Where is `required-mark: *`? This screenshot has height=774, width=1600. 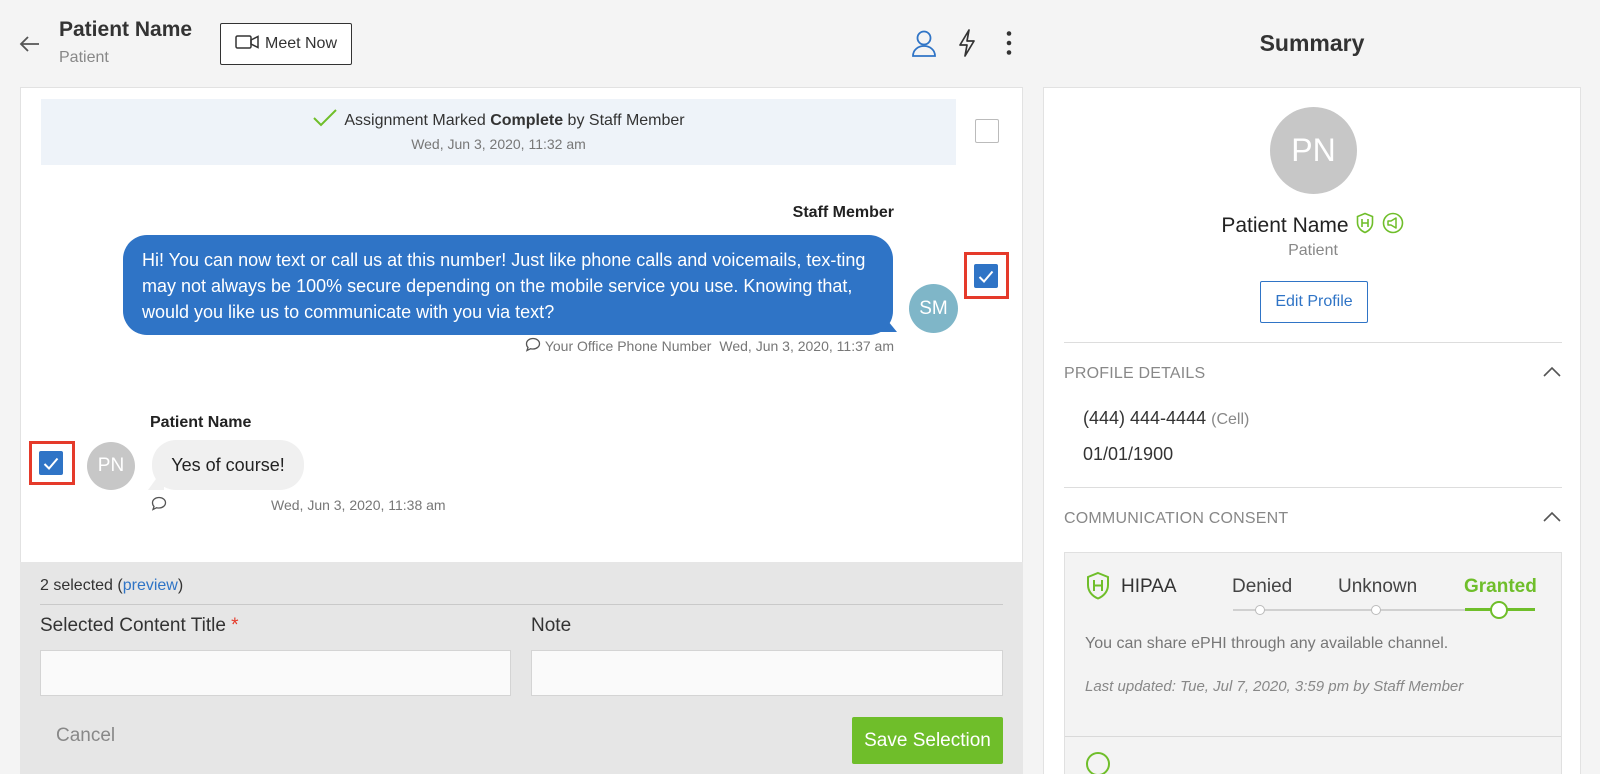 required-mark: * is located at coordinates (235, 625).